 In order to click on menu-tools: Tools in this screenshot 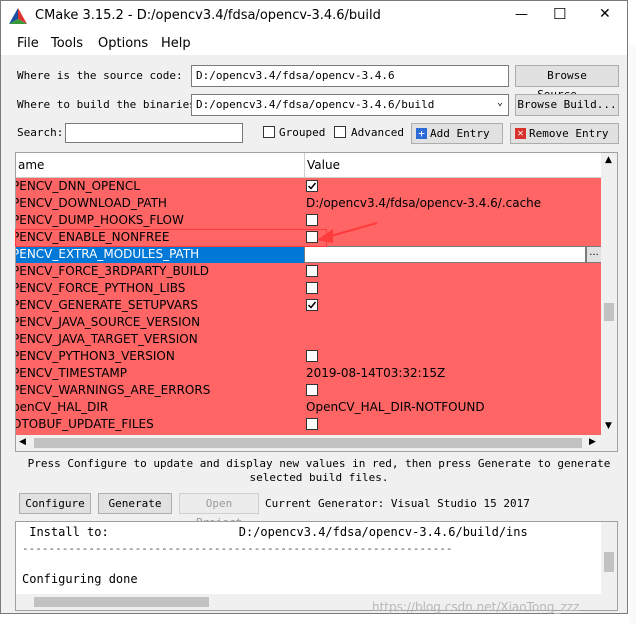, I will do `click(67, 43)`.